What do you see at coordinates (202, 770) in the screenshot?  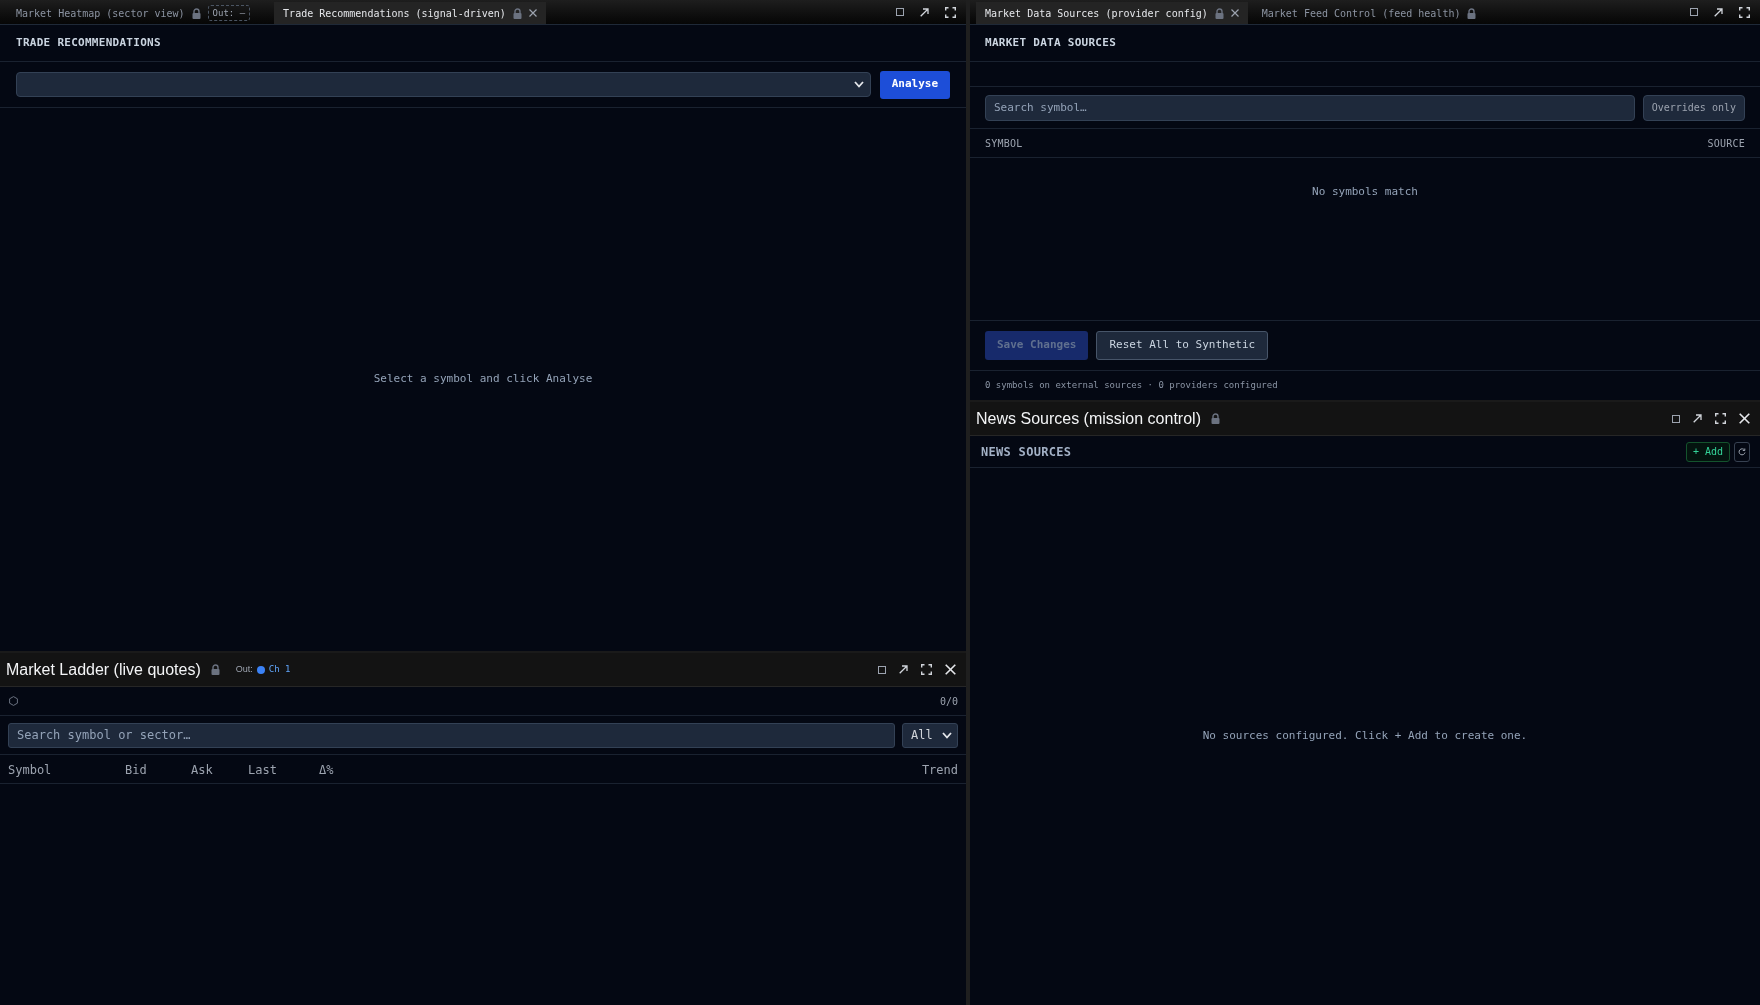 I see `column-header: Ask` at bounding box center [202, 770].